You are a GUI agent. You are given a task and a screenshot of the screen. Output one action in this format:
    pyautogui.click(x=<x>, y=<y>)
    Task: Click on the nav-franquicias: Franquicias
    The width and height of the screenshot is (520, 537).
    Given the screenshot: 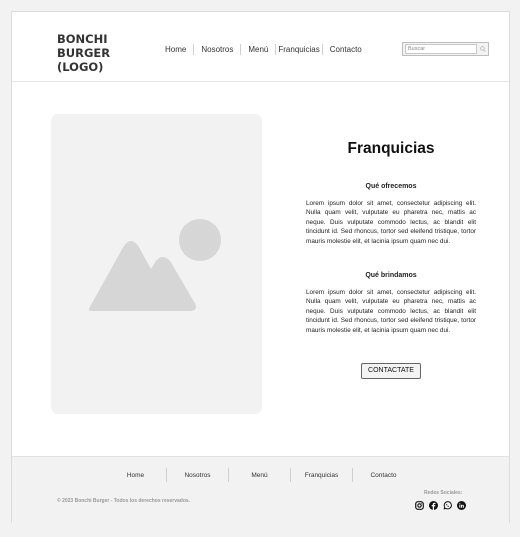 What is the action you would take?
    pyautogui.click(x=298, y=49)
    